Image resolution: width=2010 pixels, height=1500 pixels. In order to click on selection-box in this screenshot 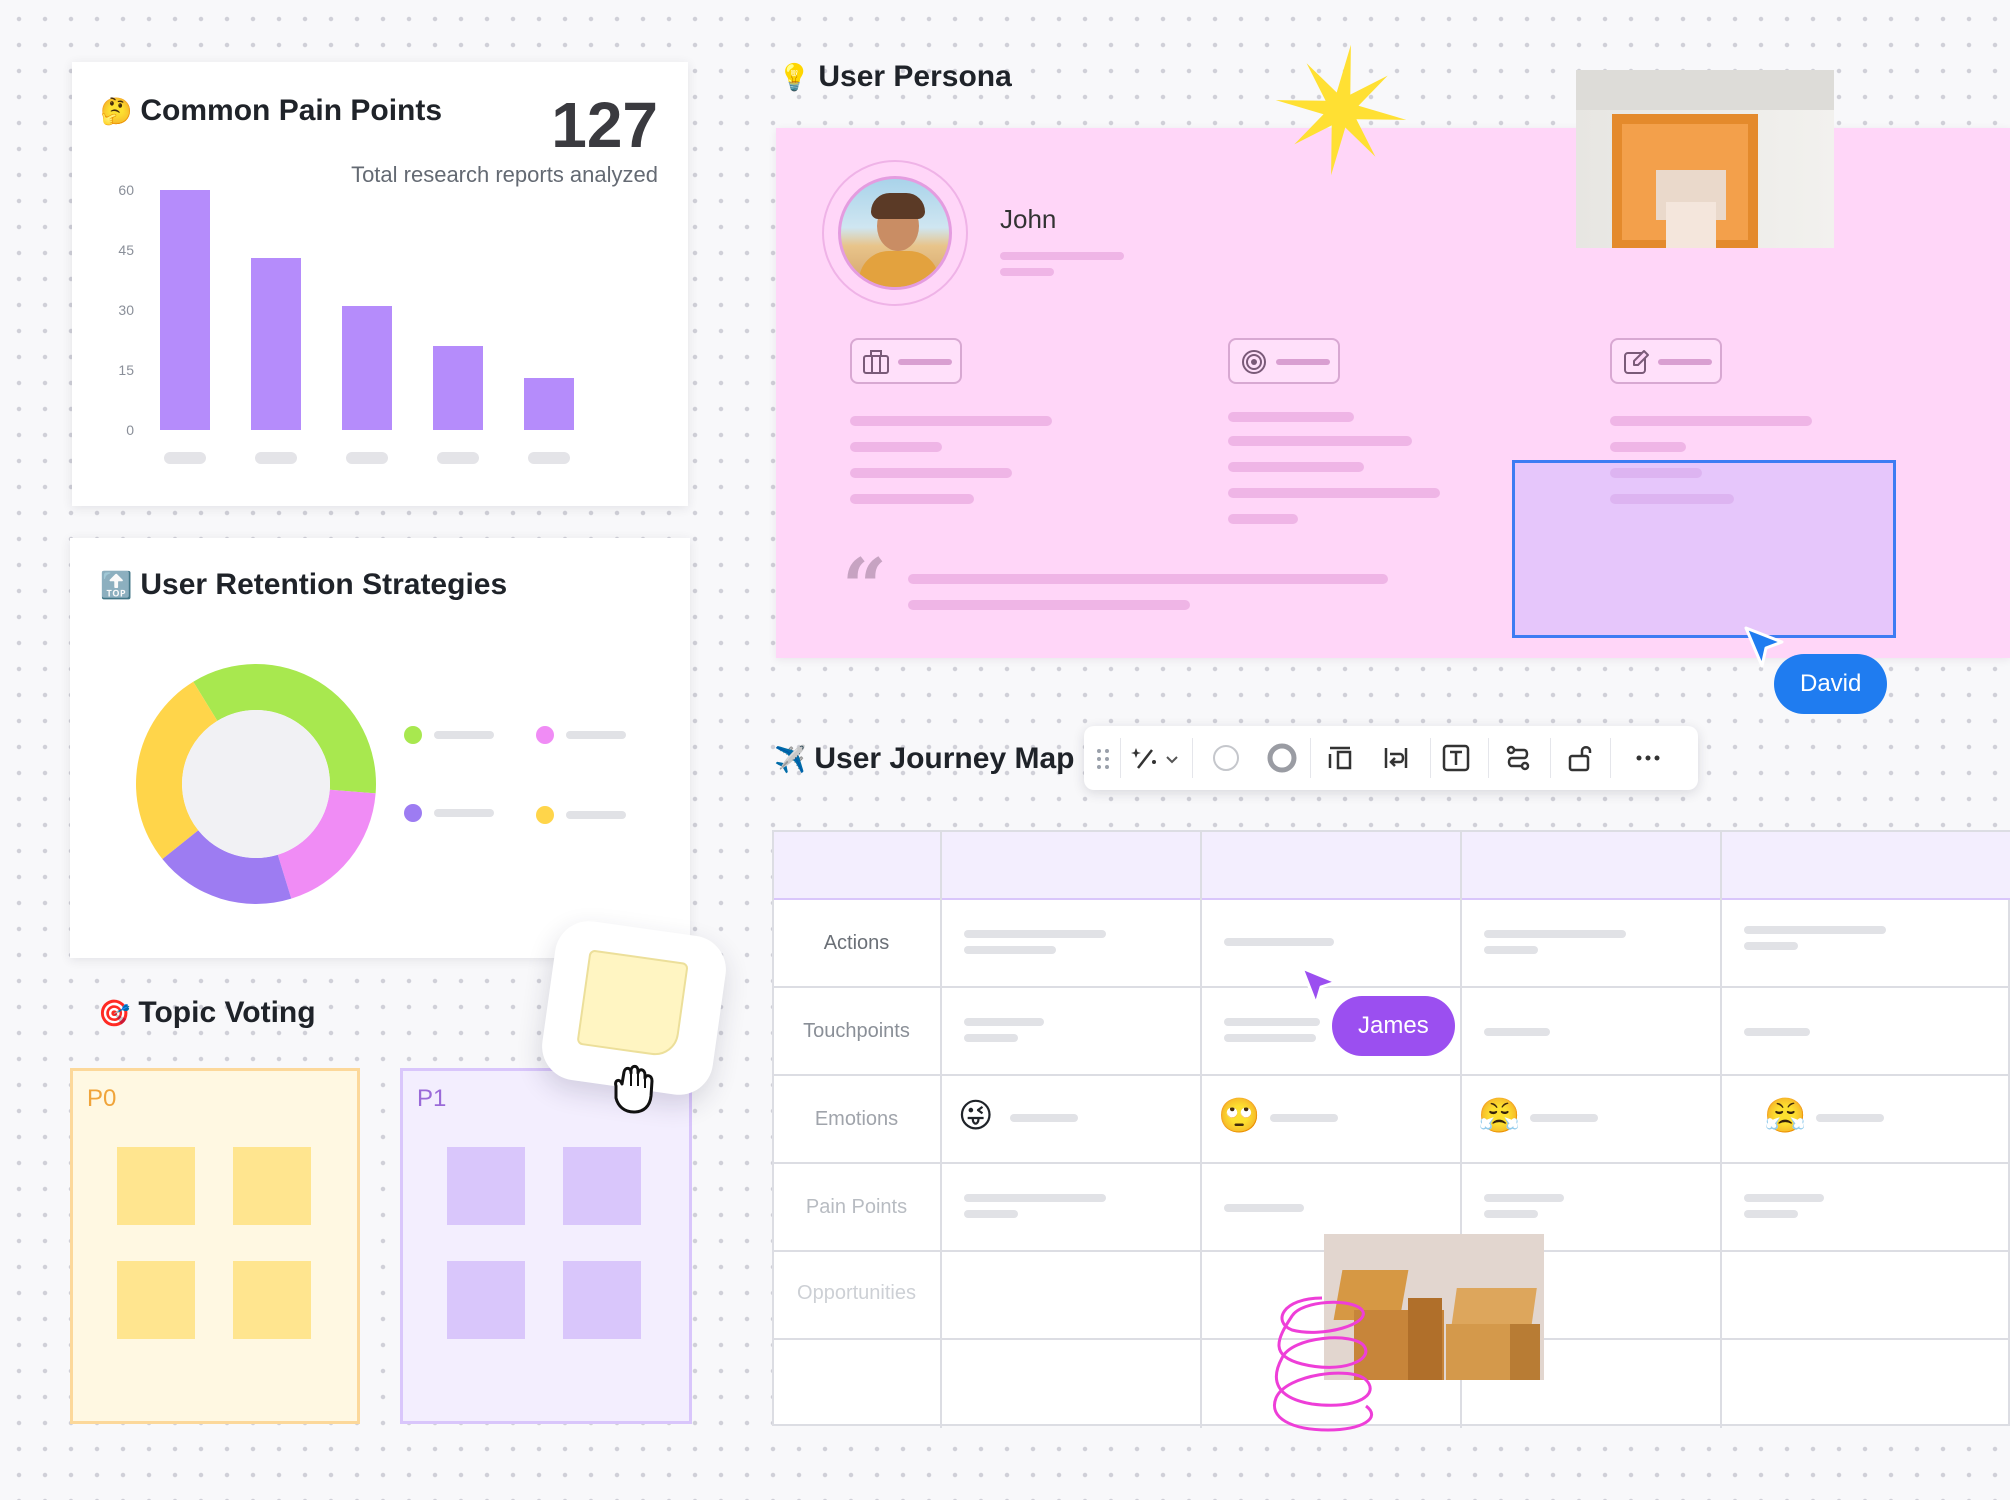, I will do `click(1704, 549)`.